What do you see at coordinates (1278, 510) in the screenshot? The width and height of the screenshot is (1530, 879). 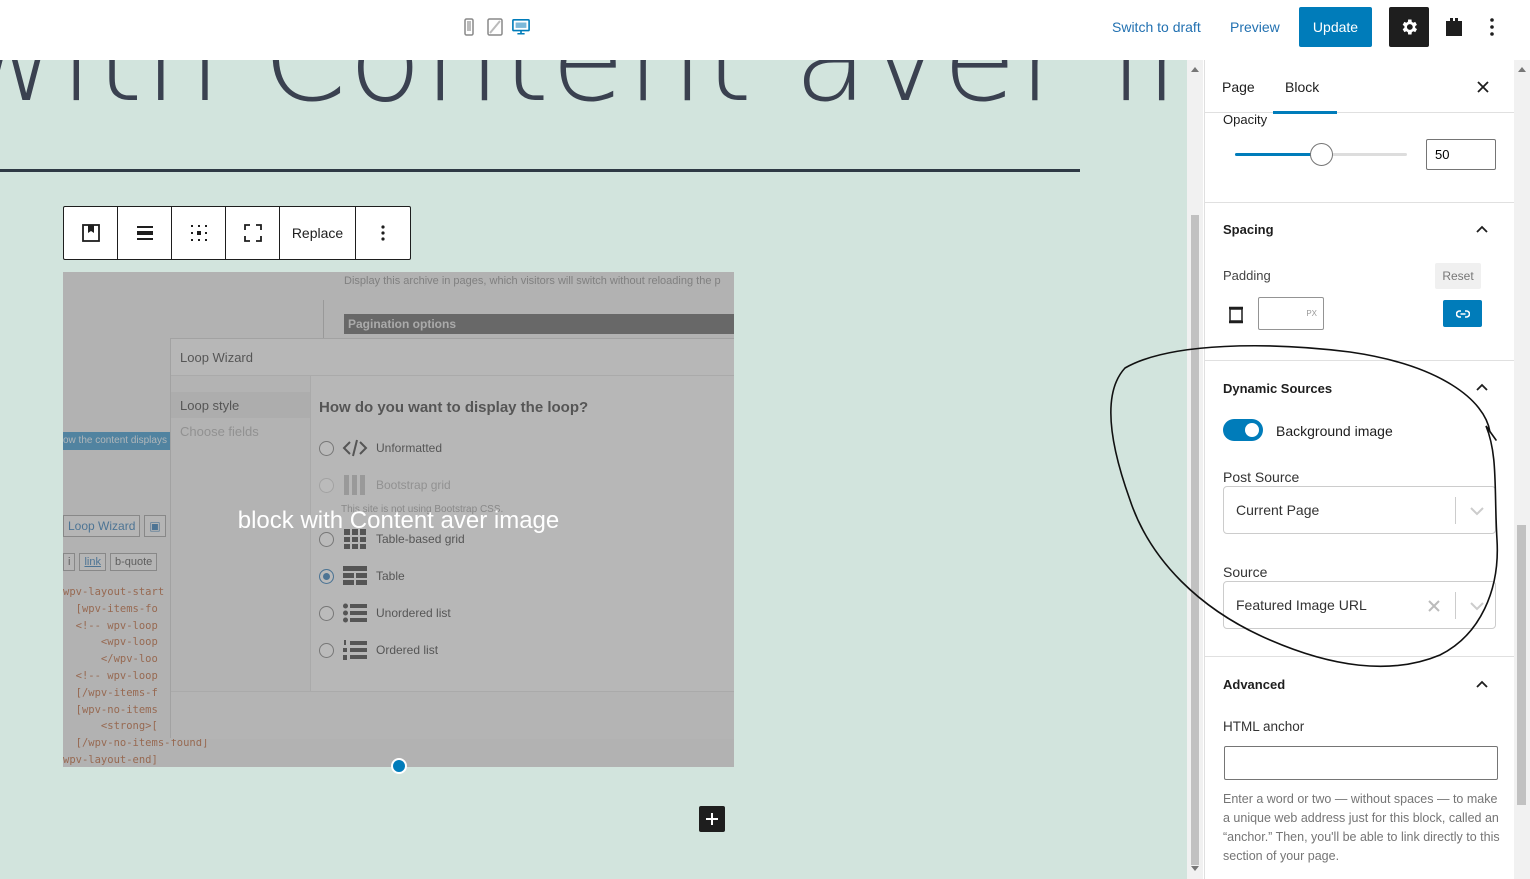 I see `post-source-value: Current Page` at bounding box center [1278, 510].